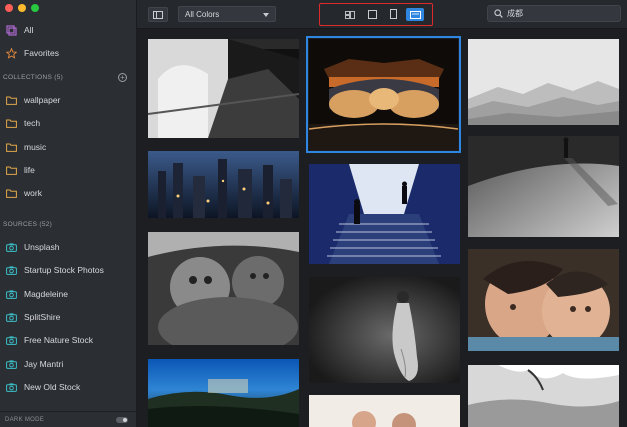 The width and height of the screenshot is (627, 427). I want to click on portrait-layout-icon, so click(393, 15).